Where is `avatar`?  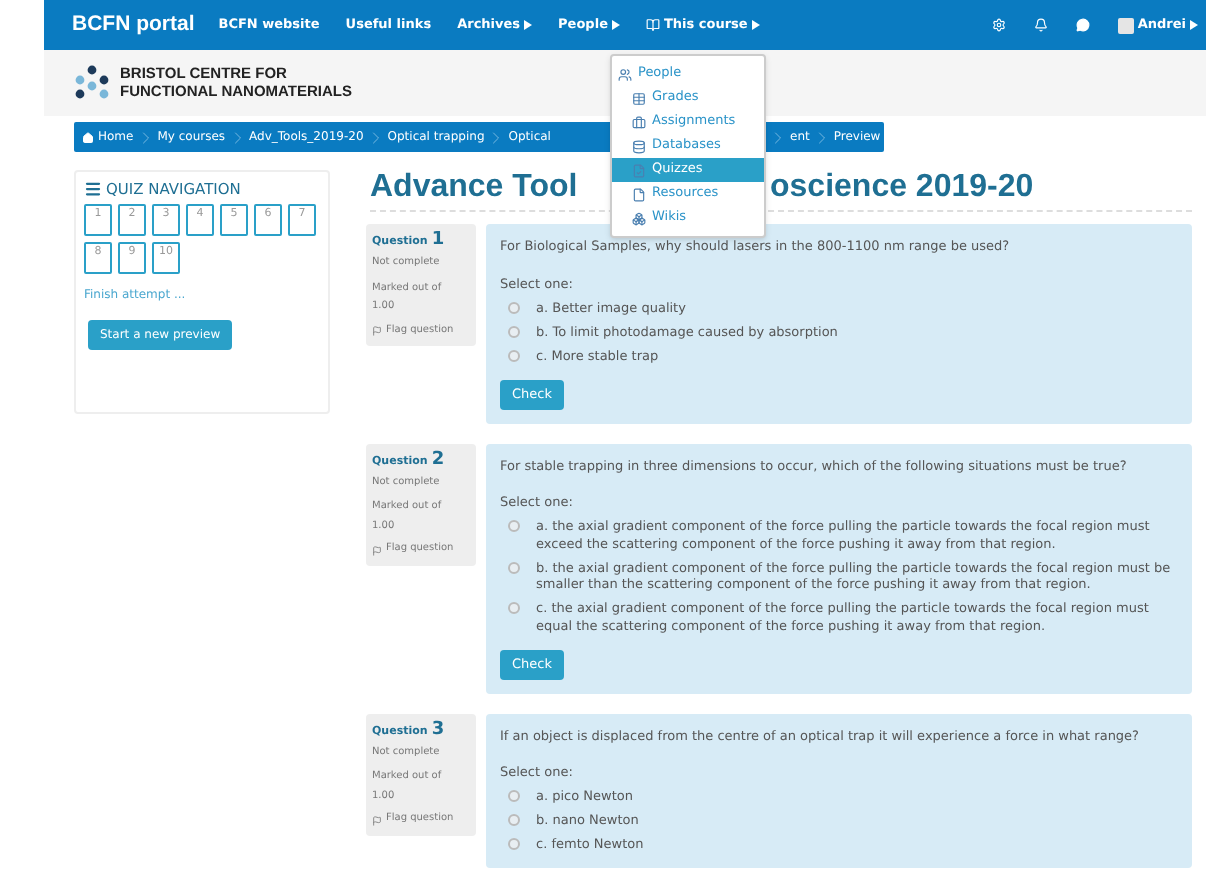
avatar is located at coordinates (1125, 25).